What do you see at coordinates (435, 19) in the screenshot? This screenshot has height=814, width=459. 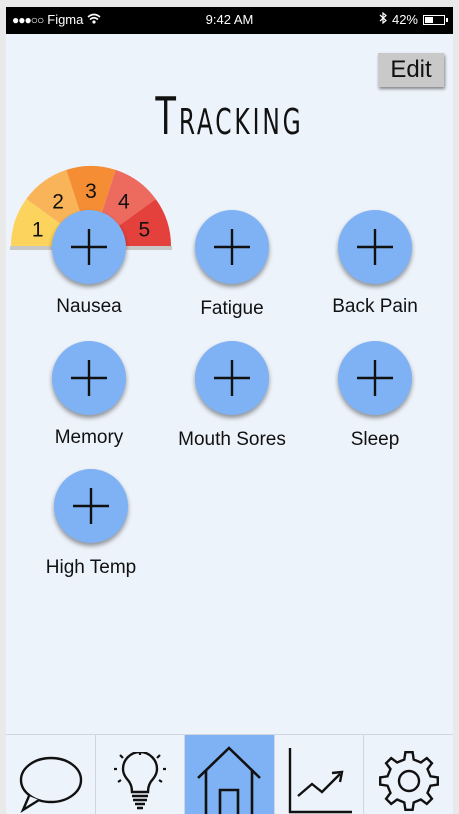 I see `battery-icon` at bounding box center [435, 19].